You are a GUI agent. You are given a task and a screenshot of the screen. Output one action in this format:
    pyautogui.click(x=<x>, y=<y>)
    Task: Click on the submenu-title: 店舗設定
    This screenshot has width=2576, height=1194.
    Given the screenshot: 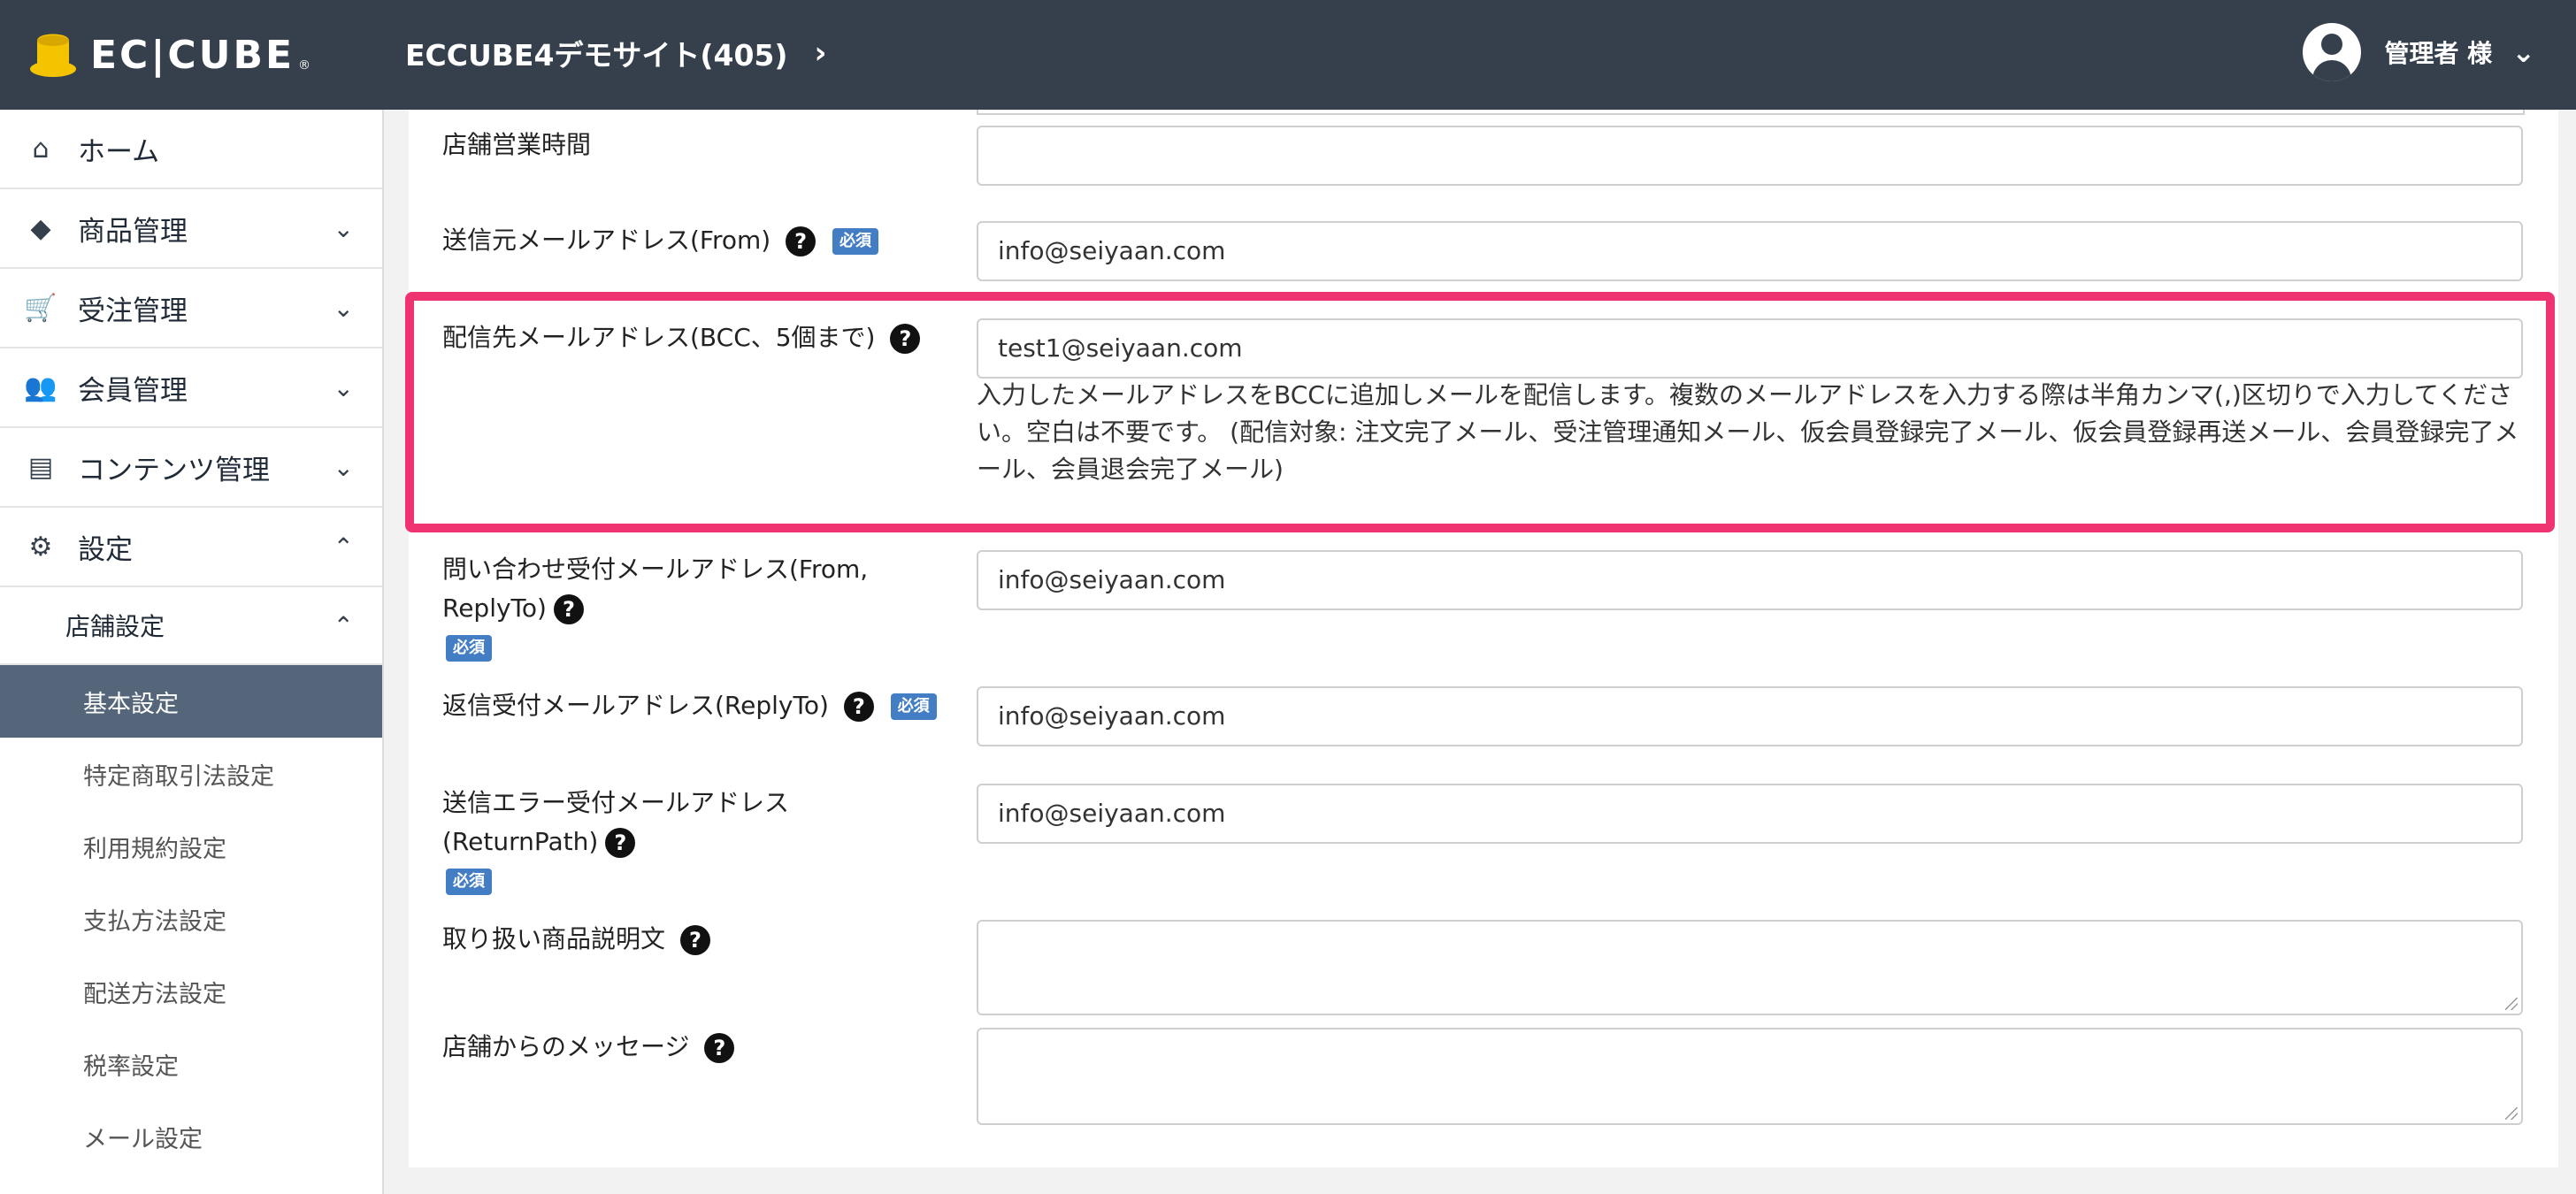 What is the action you would take?
    pyautogui.click(x=115, y=626)
    